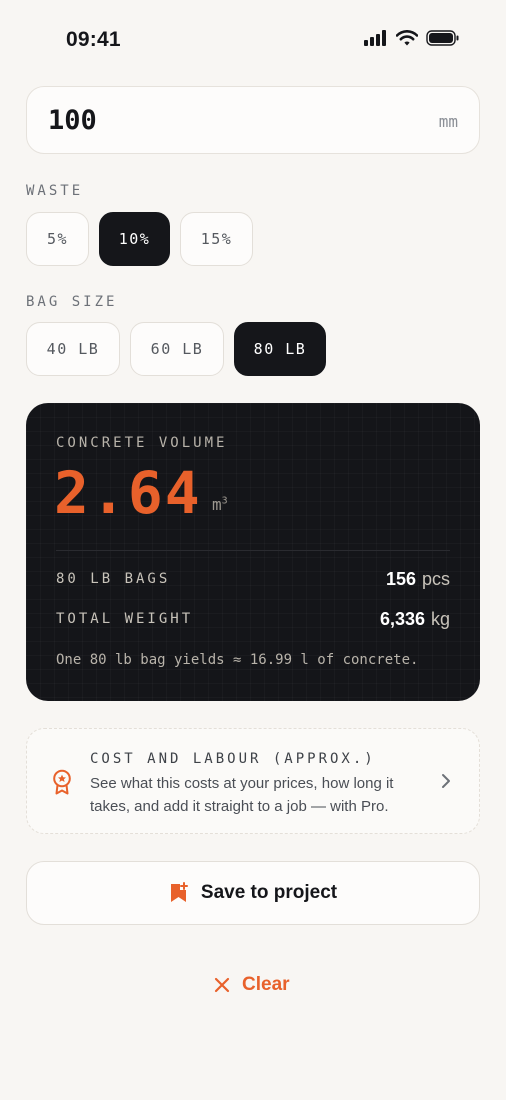  What do you see at coordinates (448, 121) in the screenshot?
I see `thickness-unit: mm` at bounding box center [448, 121].